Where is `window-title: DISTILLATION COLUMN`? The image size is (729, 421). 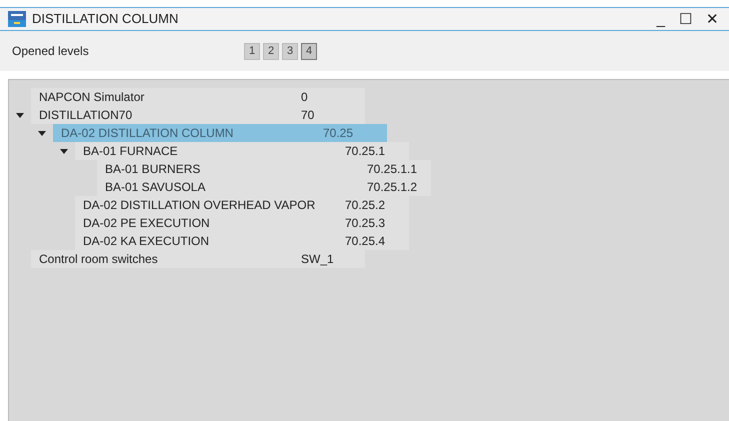
window-title: DISTILLATION COLUMN is located at coordinates (105, 19).